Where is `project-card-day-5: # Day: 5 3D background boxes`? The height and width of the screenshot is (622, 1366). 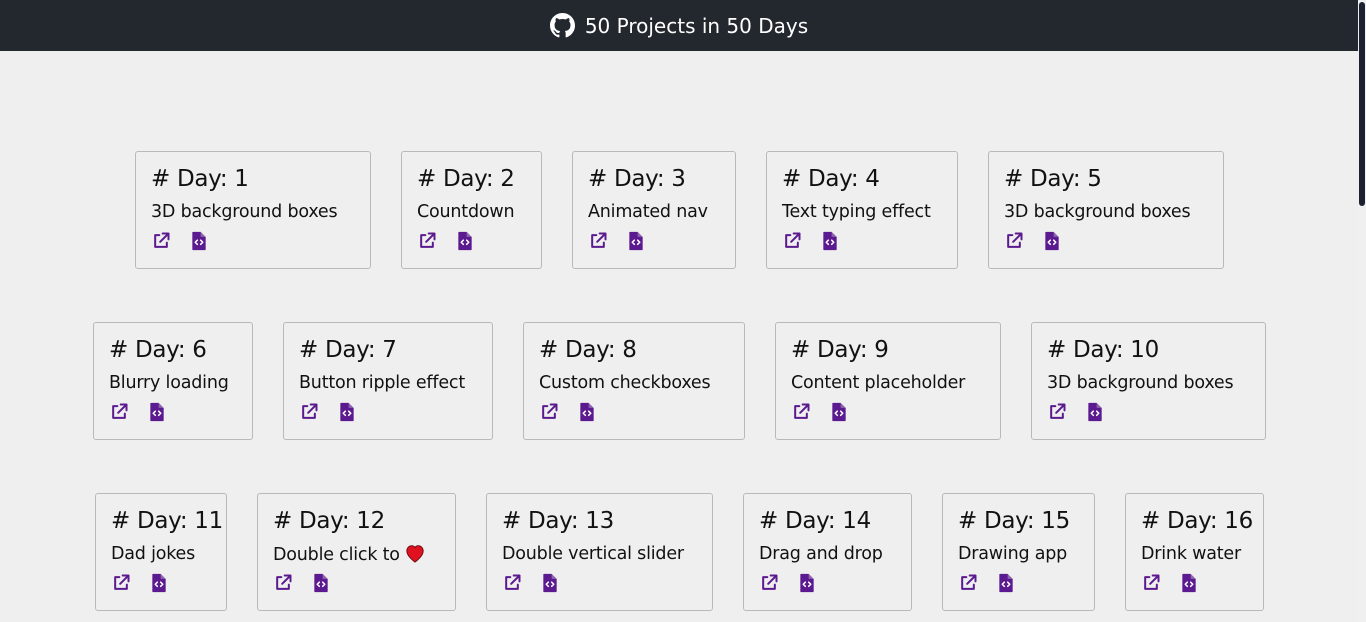 project-card-day-5: # Day: 5 3D background boxes is located at coordinates (1106, 210).